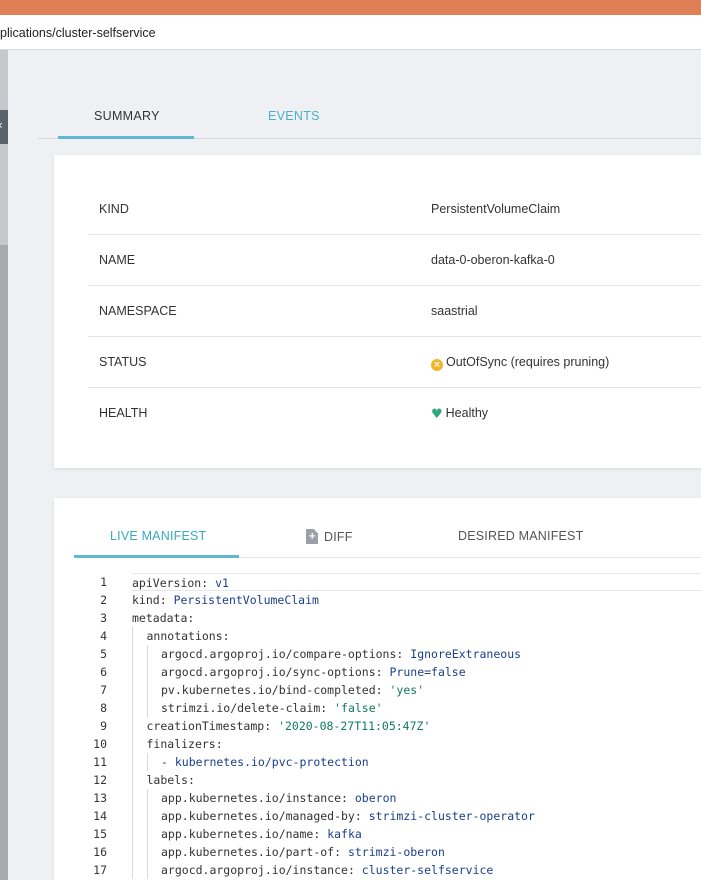 The width and height of the screenshot is (701, 880). Describe the element at coordinates (396, 852) in the screenshot. I see `yaml-value: strimzi-oberon` at that location.